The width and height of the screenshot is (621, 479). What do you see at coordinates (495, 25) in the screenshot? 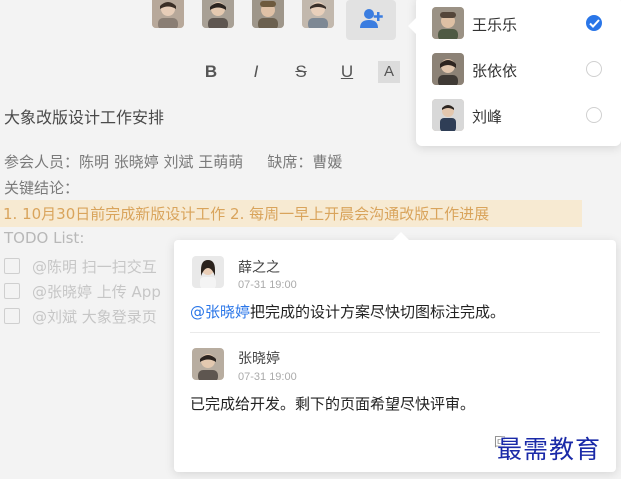
I see `member-name: 王乐乐` at bounding box center [495, 25].